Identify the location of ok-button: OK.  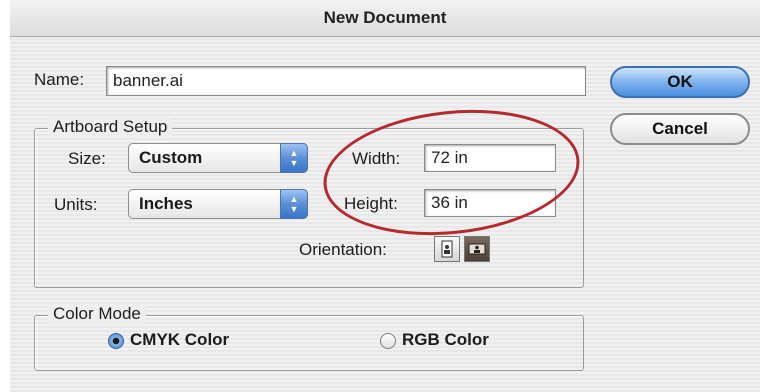
(680, 82).